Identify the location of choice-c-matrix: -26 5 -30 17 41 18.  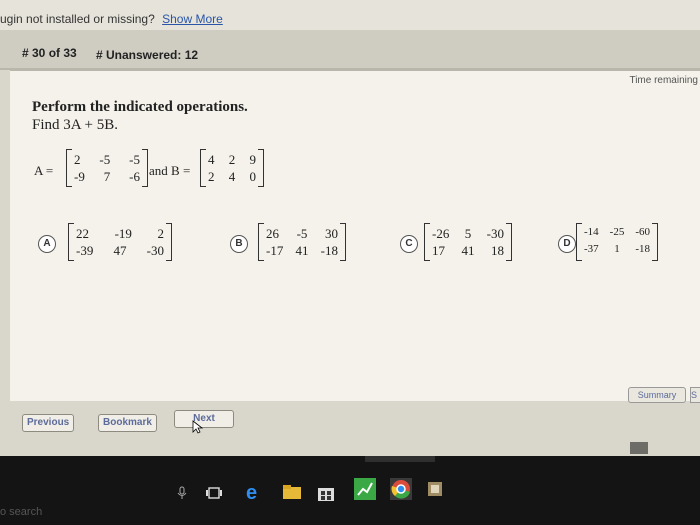
(468, 242).